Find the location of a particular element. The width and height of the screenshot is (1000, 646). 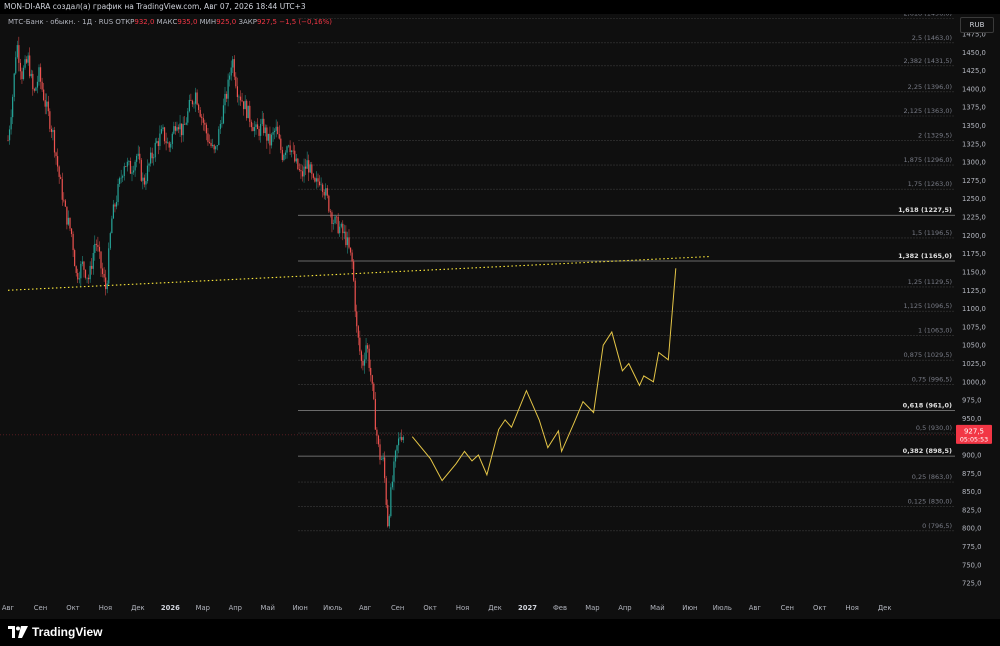

fib-label-3: 2,25 (1396,0) is located at coordinates (930, 87).